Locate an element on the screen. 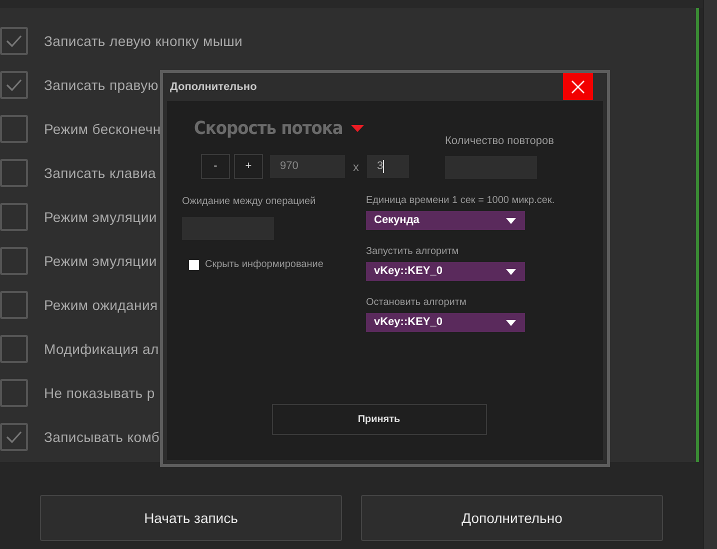 Image resolution: width=717 pixels, height=549 pixels. select-label: Остановить алгоритм is located at coordinates (417, 303).